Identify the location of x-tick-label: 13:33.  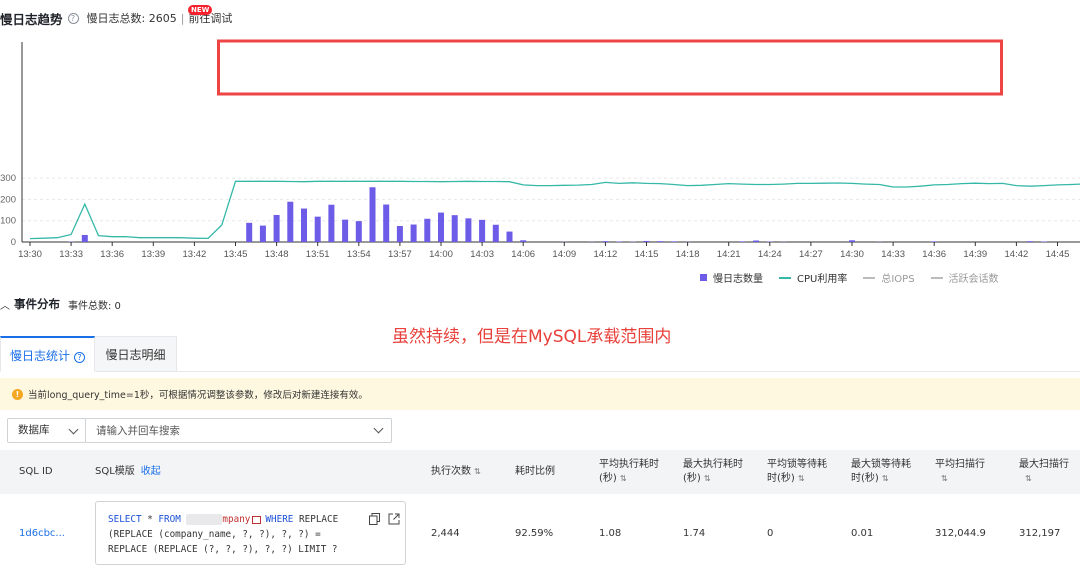
(71, 254).